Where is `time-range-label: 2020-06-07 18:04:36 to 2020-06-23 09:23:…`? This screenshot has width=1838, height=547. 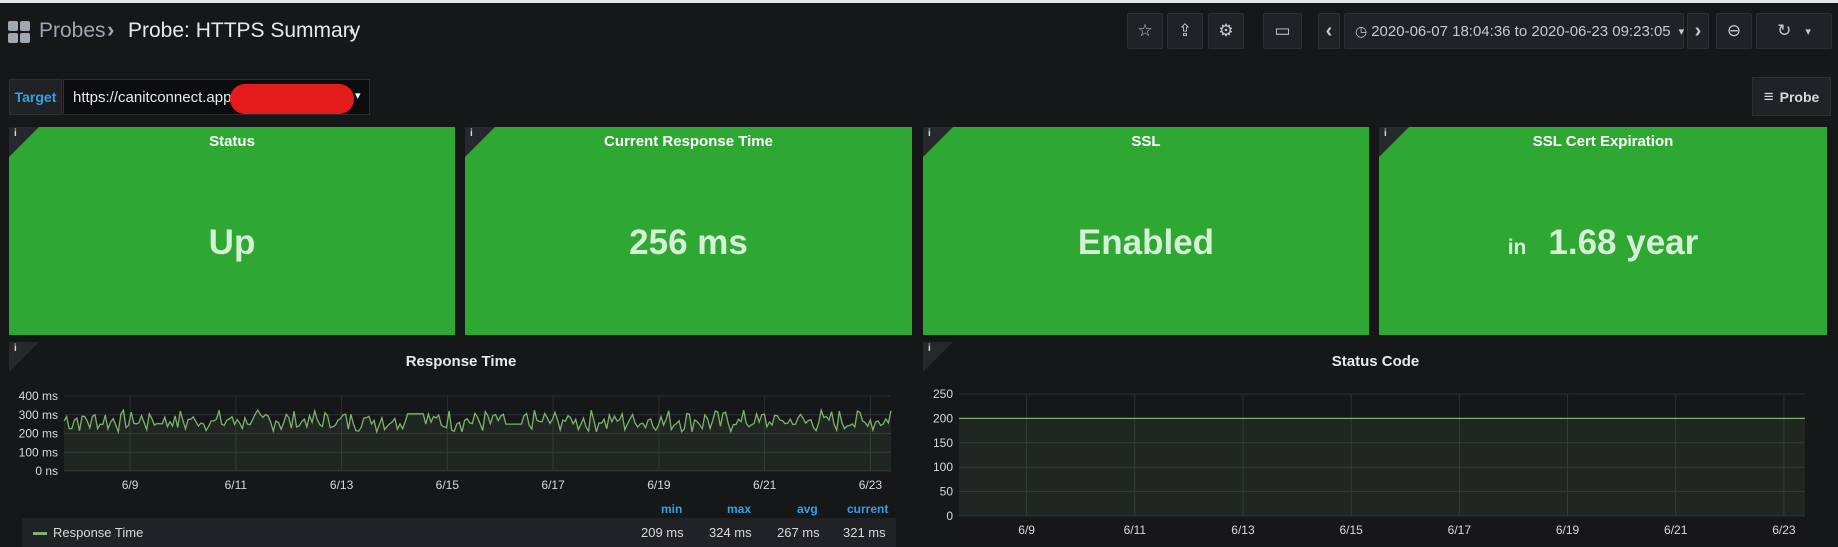
time-range-label: 2020-06-07 18:04:36 to 2020-06-23 09:23:… is located at coordinates (1521, 31).